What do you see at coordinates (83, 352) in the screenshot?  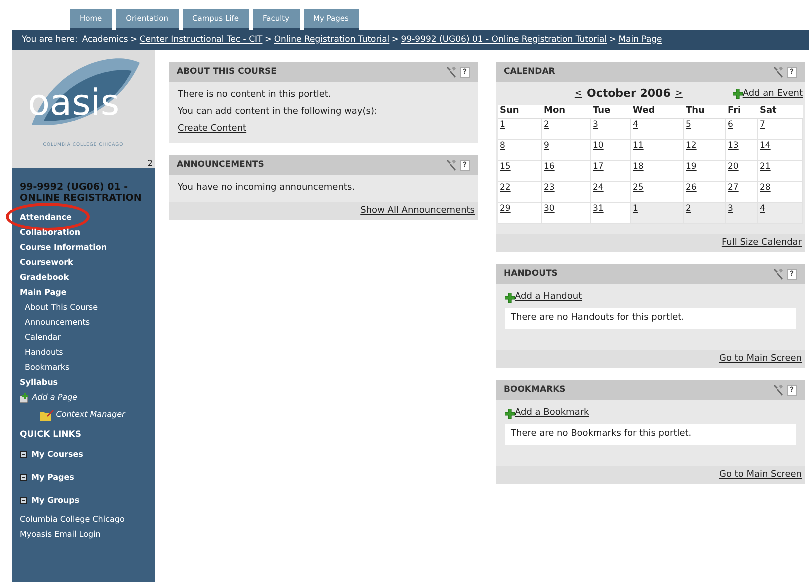 I see `sidebar-item: Handouts` at bounding box center [83, 352].